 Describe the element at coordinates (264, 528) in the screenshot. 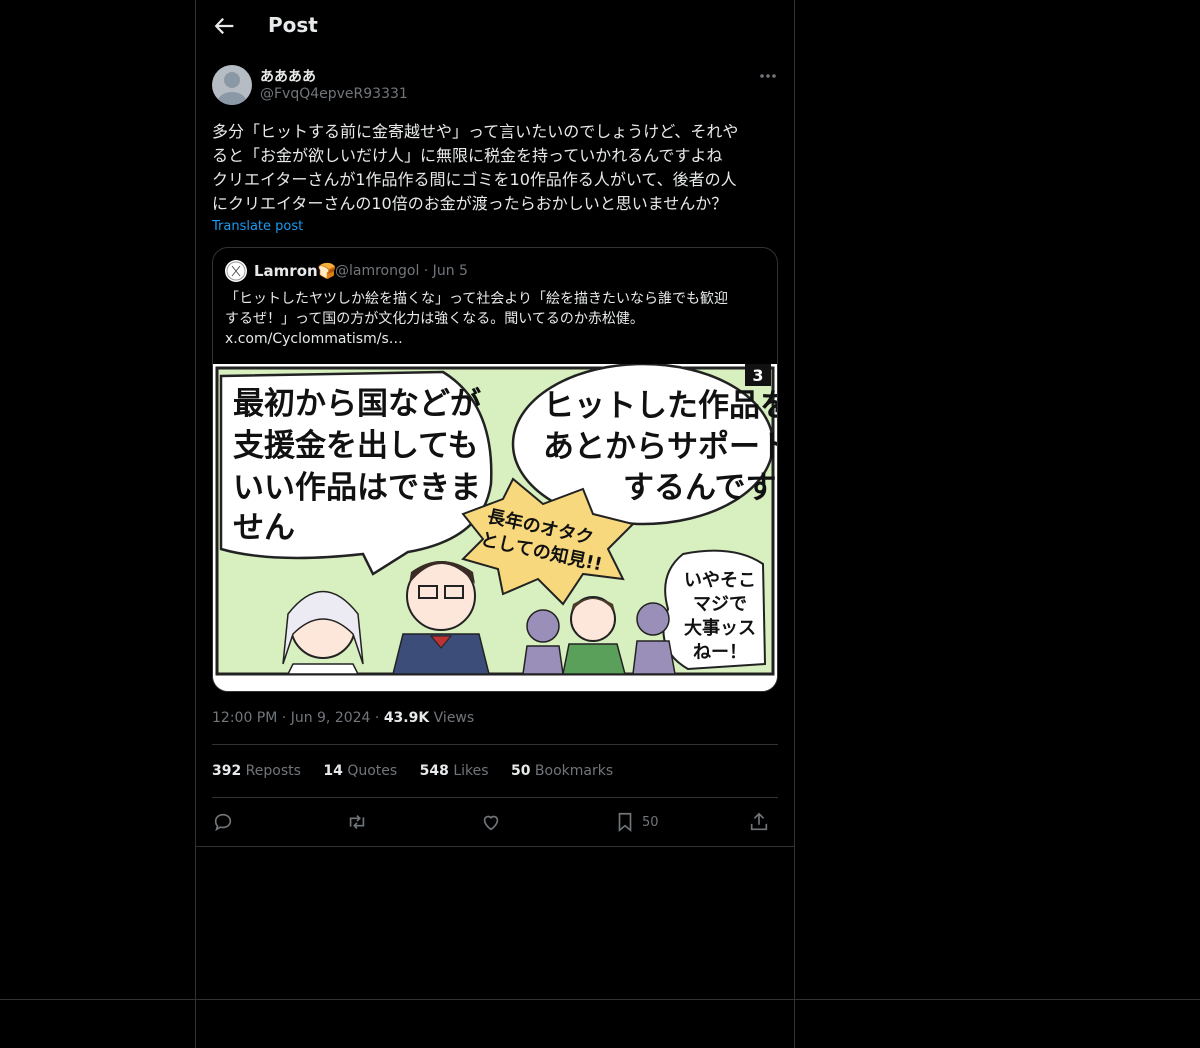

I see `manga-text: せん` at that location.